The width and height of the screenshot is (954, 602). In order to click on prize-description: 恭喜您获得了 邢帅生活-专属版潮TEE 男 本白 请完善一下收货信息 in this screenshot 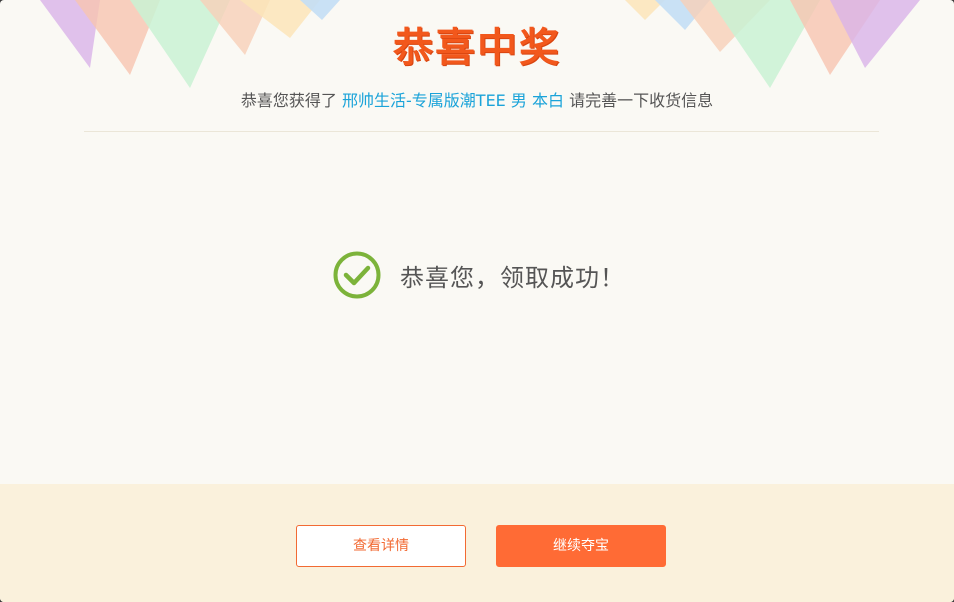, I will do `click(477, 101)`.